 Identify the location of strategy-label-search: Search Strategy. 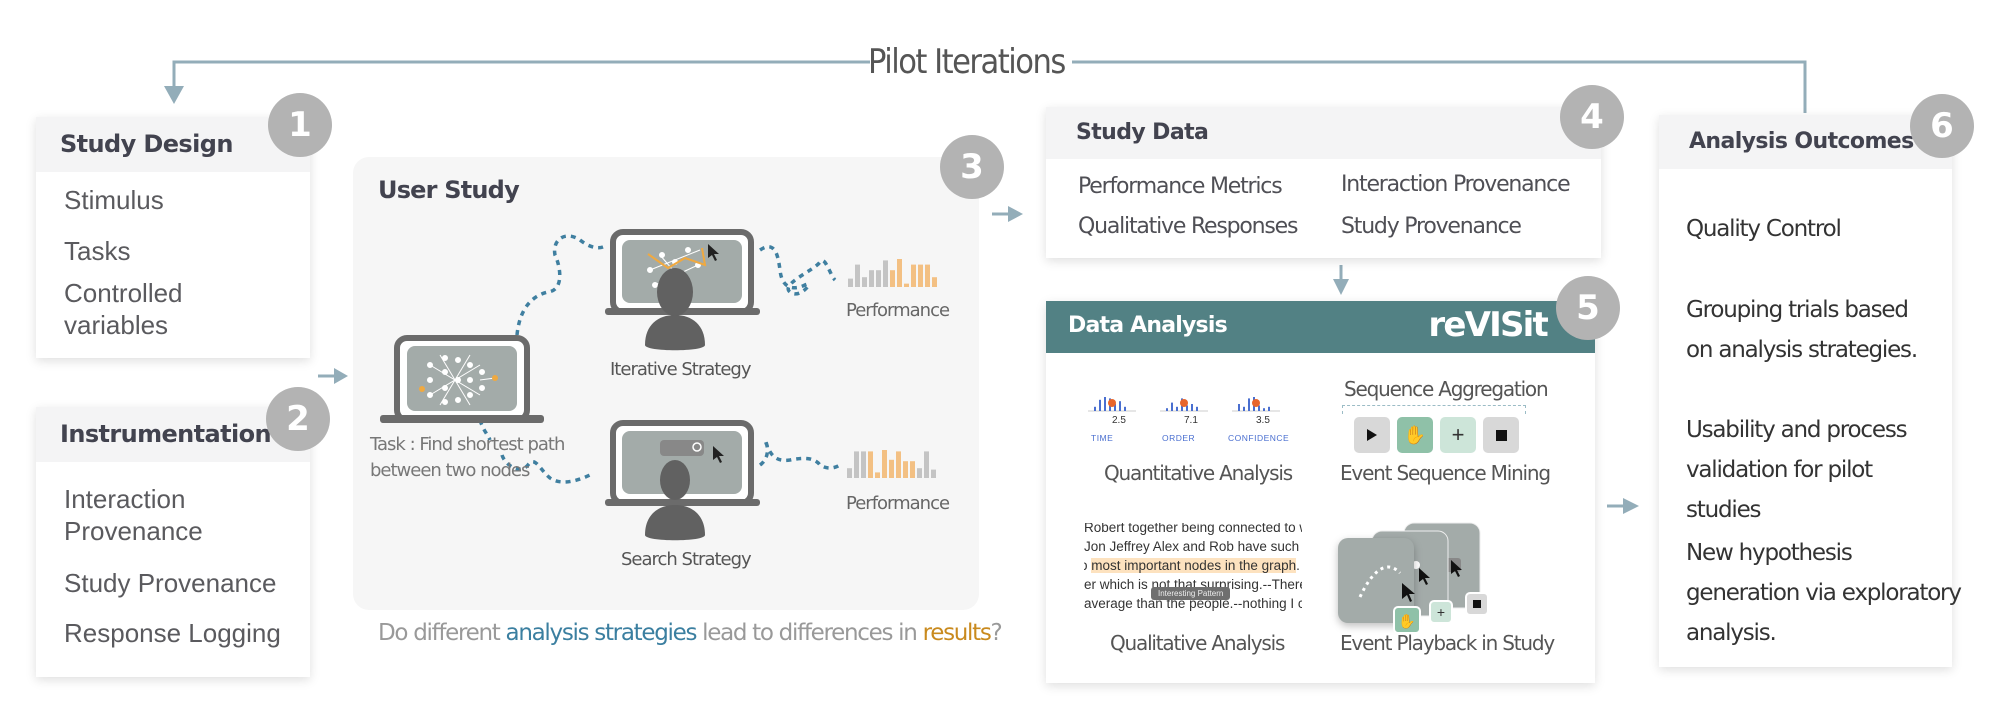
(686, 559).